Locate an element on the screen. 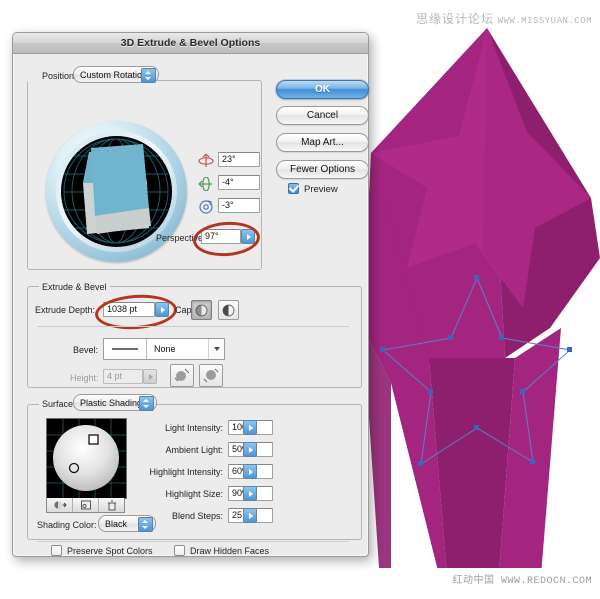 The image size is (600, 599). trash-icon is located at coordinates (111, 505).